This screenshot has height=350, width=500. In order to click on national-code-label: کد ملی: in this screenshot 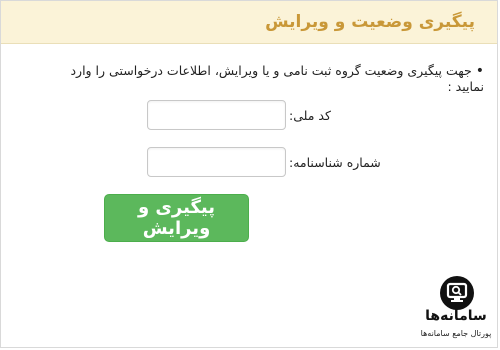, I will do `click(310, 115)`.